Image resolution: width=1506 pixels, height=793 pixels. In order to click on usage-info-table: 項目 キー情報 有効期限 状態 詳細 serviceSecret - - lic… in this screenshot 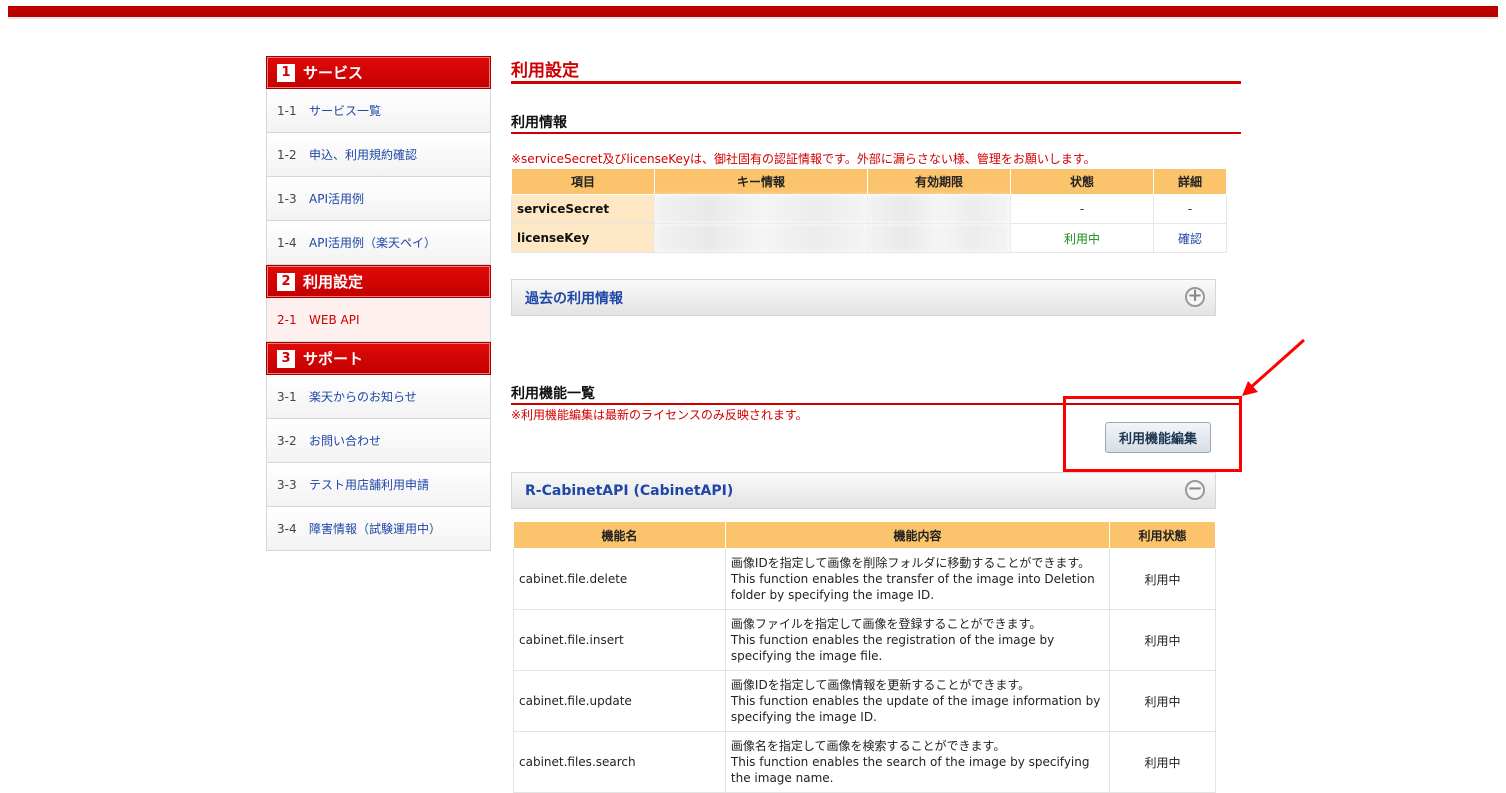, I will do `click(869, 210)`.